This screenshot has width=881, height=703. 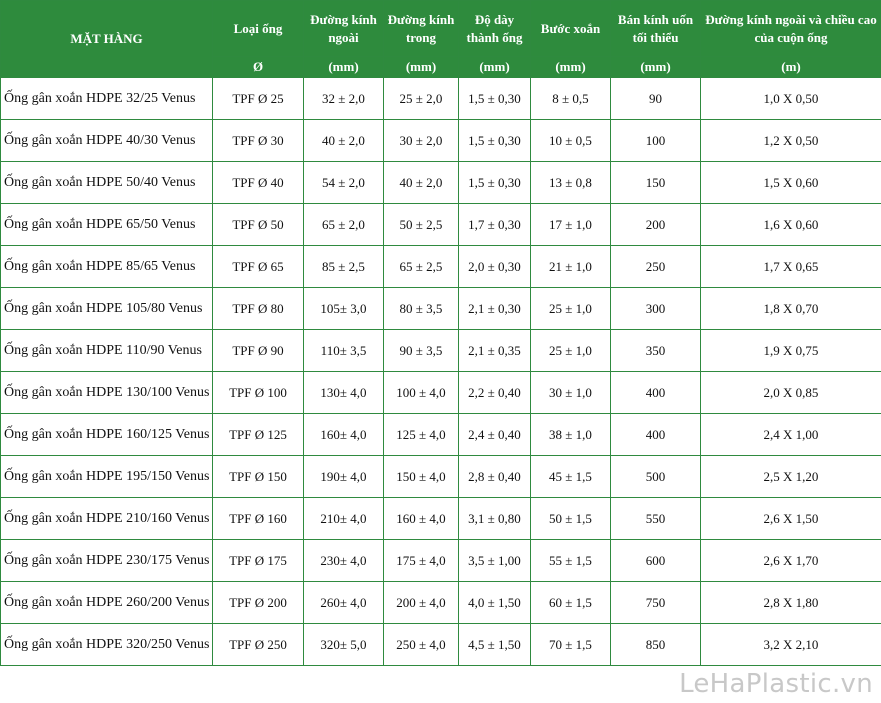 I want to click on unit-cell: Ø, so click(x=258, y=67).